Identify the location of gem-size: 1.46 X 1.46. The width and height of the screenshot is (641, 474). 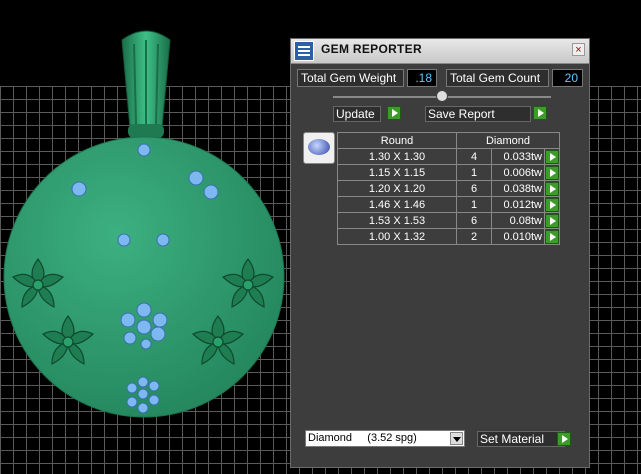
(397, 204).